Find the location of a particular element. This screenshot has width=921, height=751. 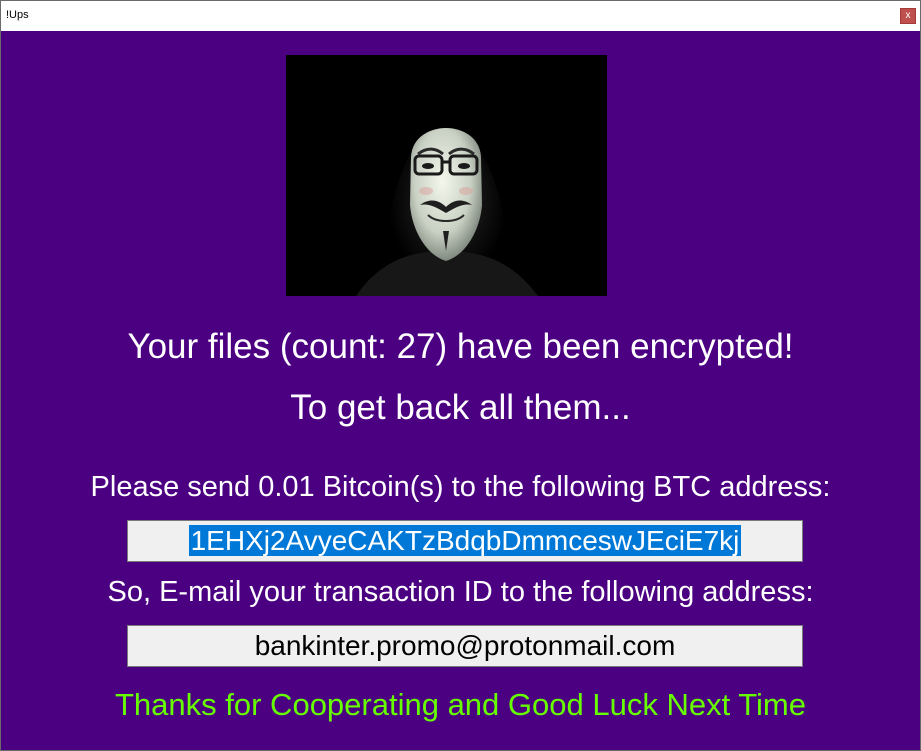

btc-address-text: 1EHXj2AvyeCAKTzBdqbDmmceswJEciE7kj is located at coordinates (465, 540).